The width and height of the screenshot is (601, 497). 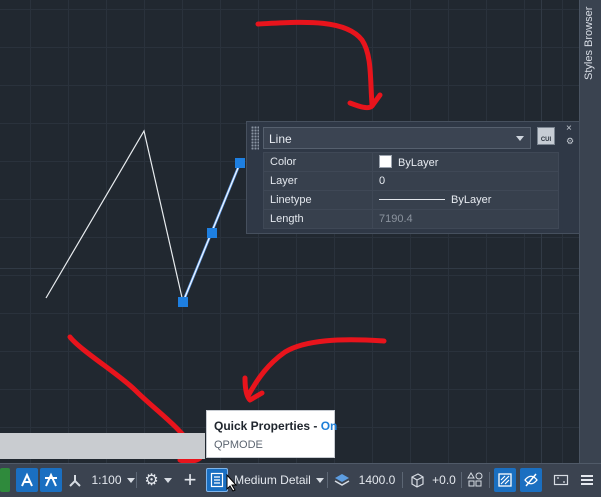 I want to click on annotation-scale-icon, so click(x=75, y=480).